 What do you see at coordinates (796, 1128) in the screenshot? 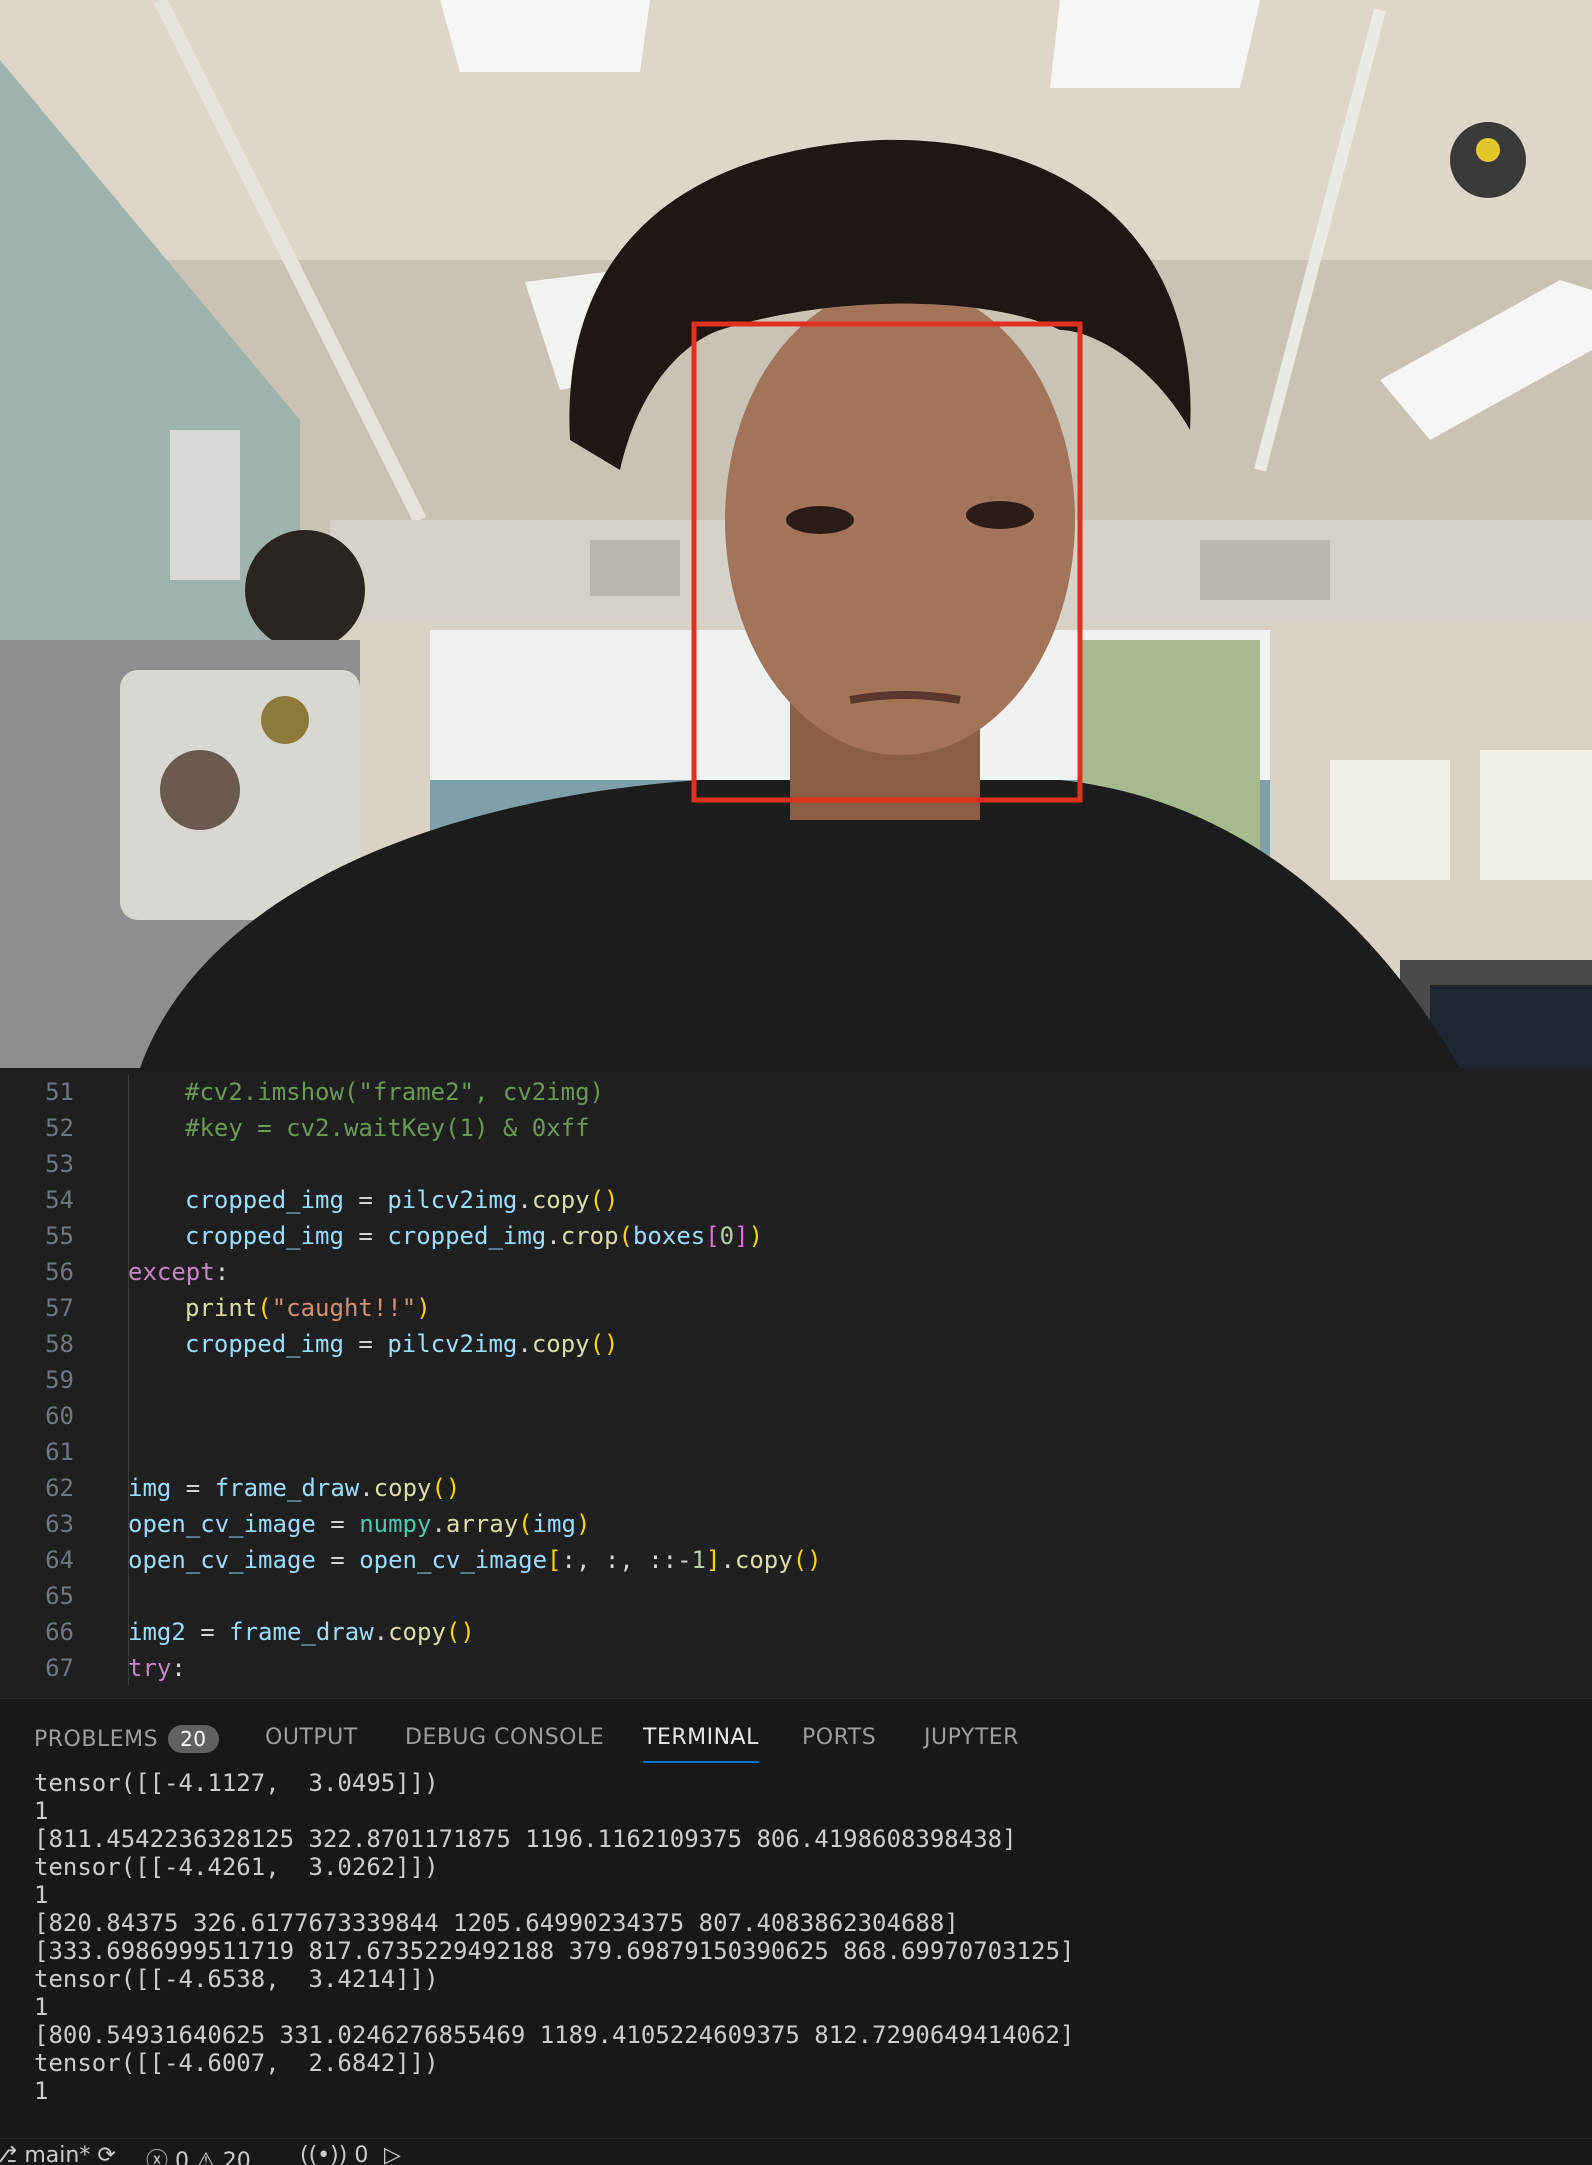
I see `code-line: 52 #key = cv2.waitKey(1) & 0xff` at bounding box center [796, 1128].